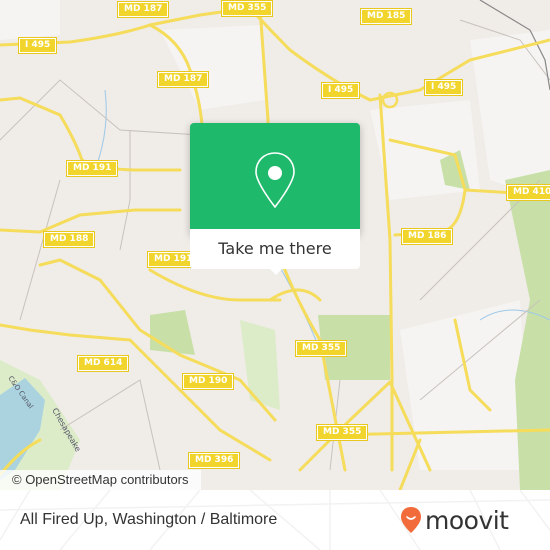 The width and height of the screenshot is (550, 550). Describe the element at coordinates (386, 16) in the screenshot. I see `road-label-md185: MD 185` at that location.